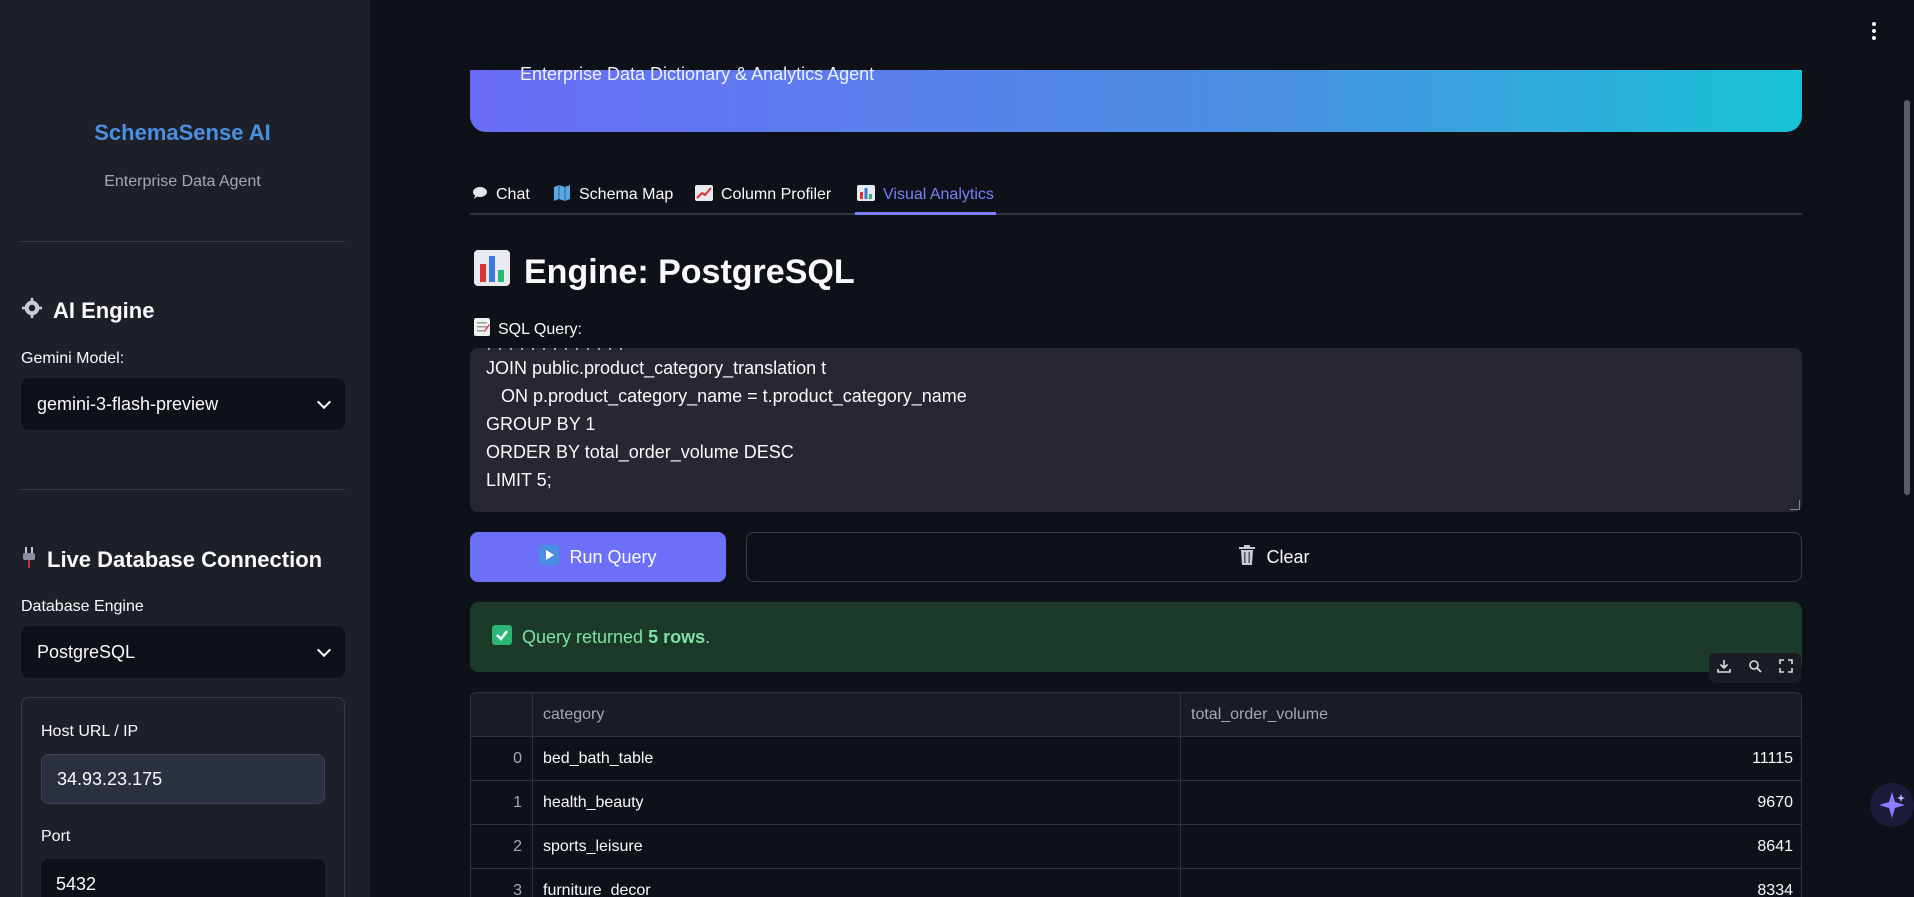 Image resolution: width=1914 pixels, height=897 pixels. I want to click on connection-heading-text: Live Database Connection, so click(185, 559).